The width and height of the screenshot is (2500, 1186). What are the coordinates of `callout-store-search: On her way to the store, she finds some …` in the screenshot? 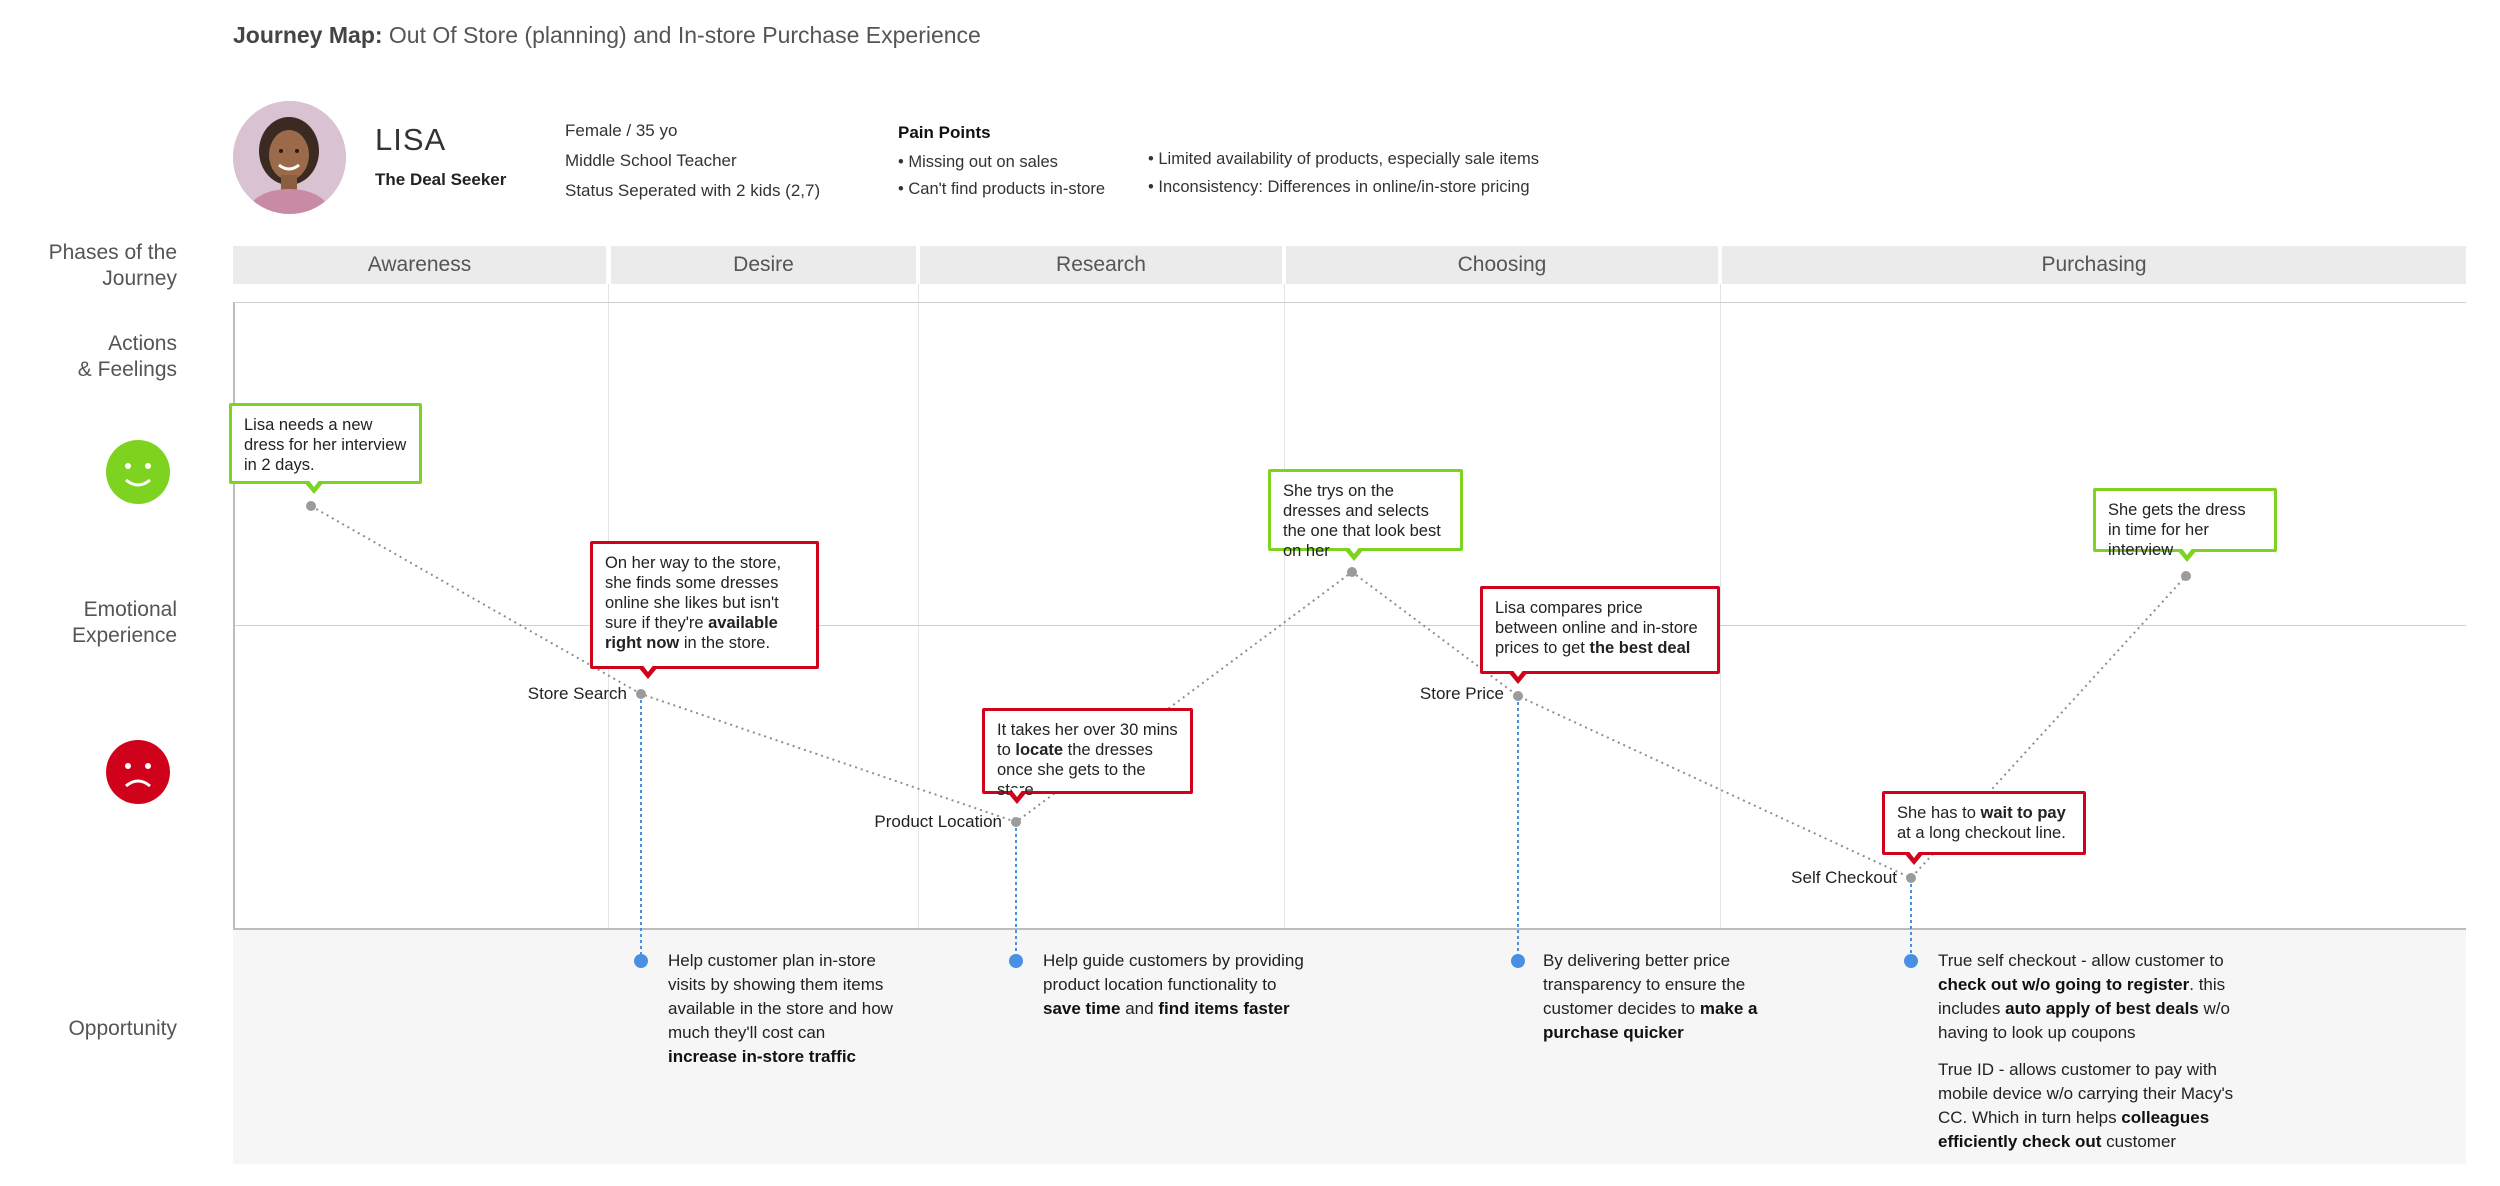 It's located at (704, 610).